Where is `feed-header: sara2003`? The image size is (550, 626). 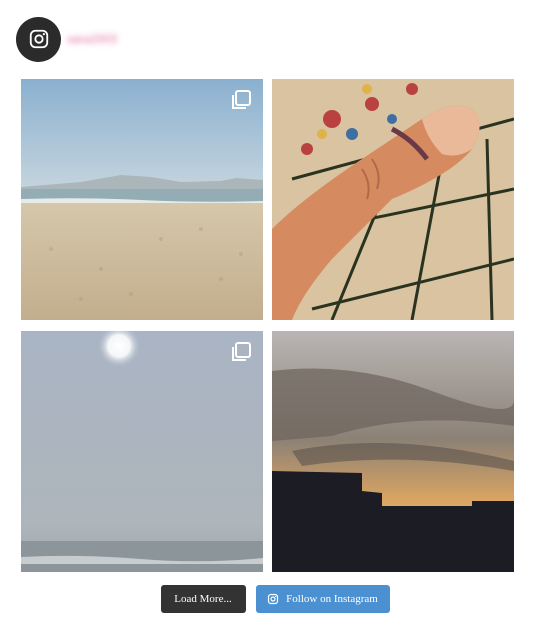
feed-header: sara2003 is located at coordinates (66, 39).